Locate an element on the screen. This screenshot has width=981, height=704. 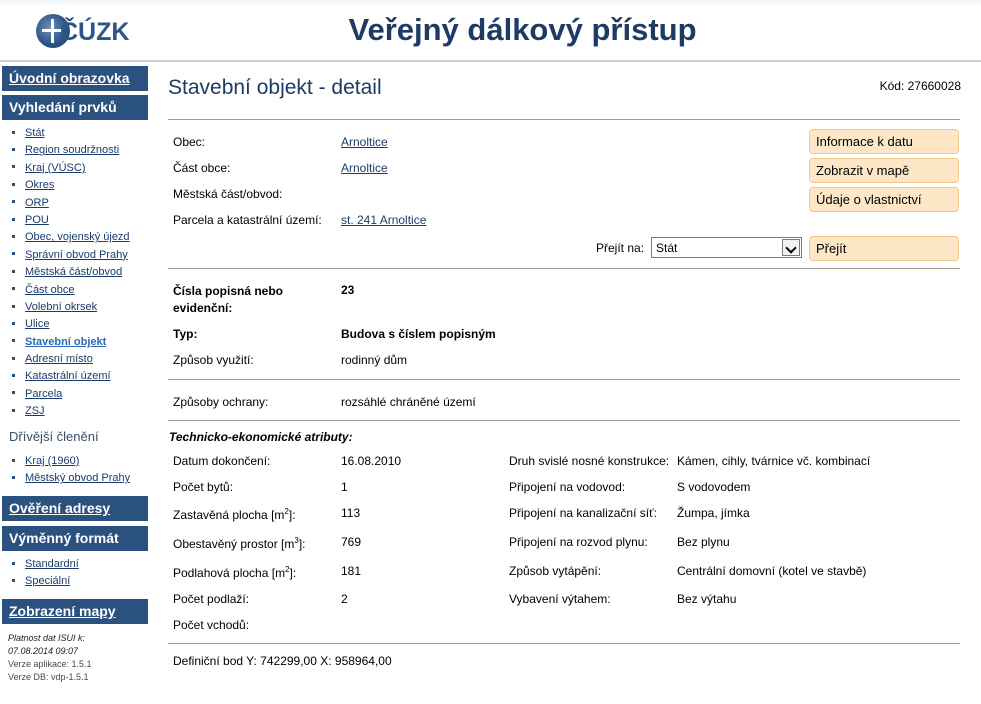
type-label: Typ: is located at coordinates (185, 334).